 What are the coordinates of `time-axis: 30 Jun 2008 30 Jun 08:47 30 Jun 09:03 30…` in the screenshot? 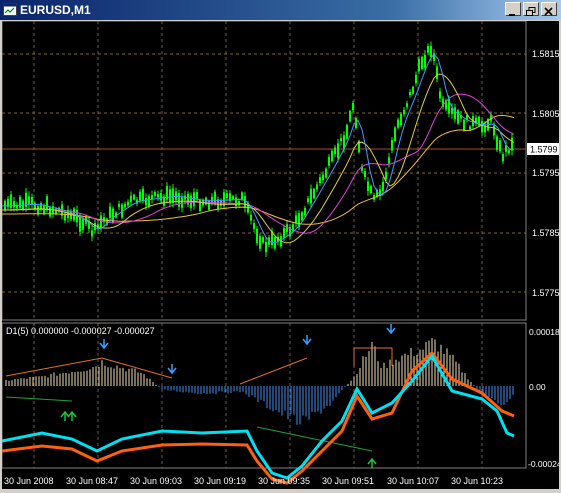 It's located at (253, 481).